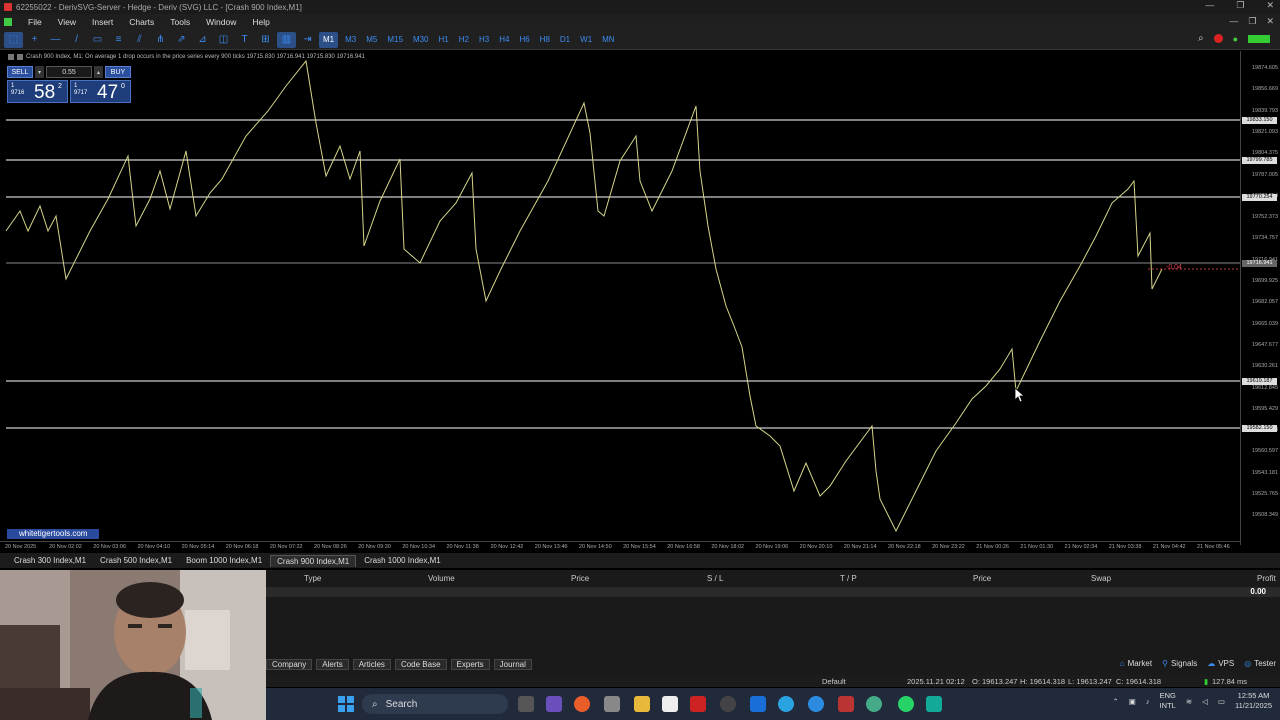  Describe the element at coordinates (37, 91) in the screenshot. I see `sell-quote: 1 9716 58 2` at that location.